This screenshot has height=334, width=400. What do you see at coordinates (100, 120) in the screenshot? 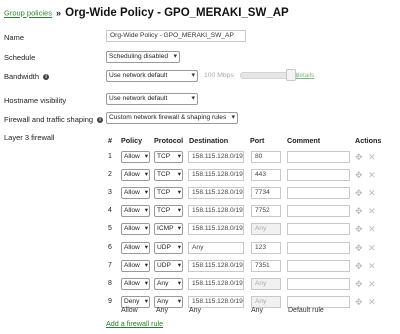
I see `info-icon: i` at bounding box center [100, 120].